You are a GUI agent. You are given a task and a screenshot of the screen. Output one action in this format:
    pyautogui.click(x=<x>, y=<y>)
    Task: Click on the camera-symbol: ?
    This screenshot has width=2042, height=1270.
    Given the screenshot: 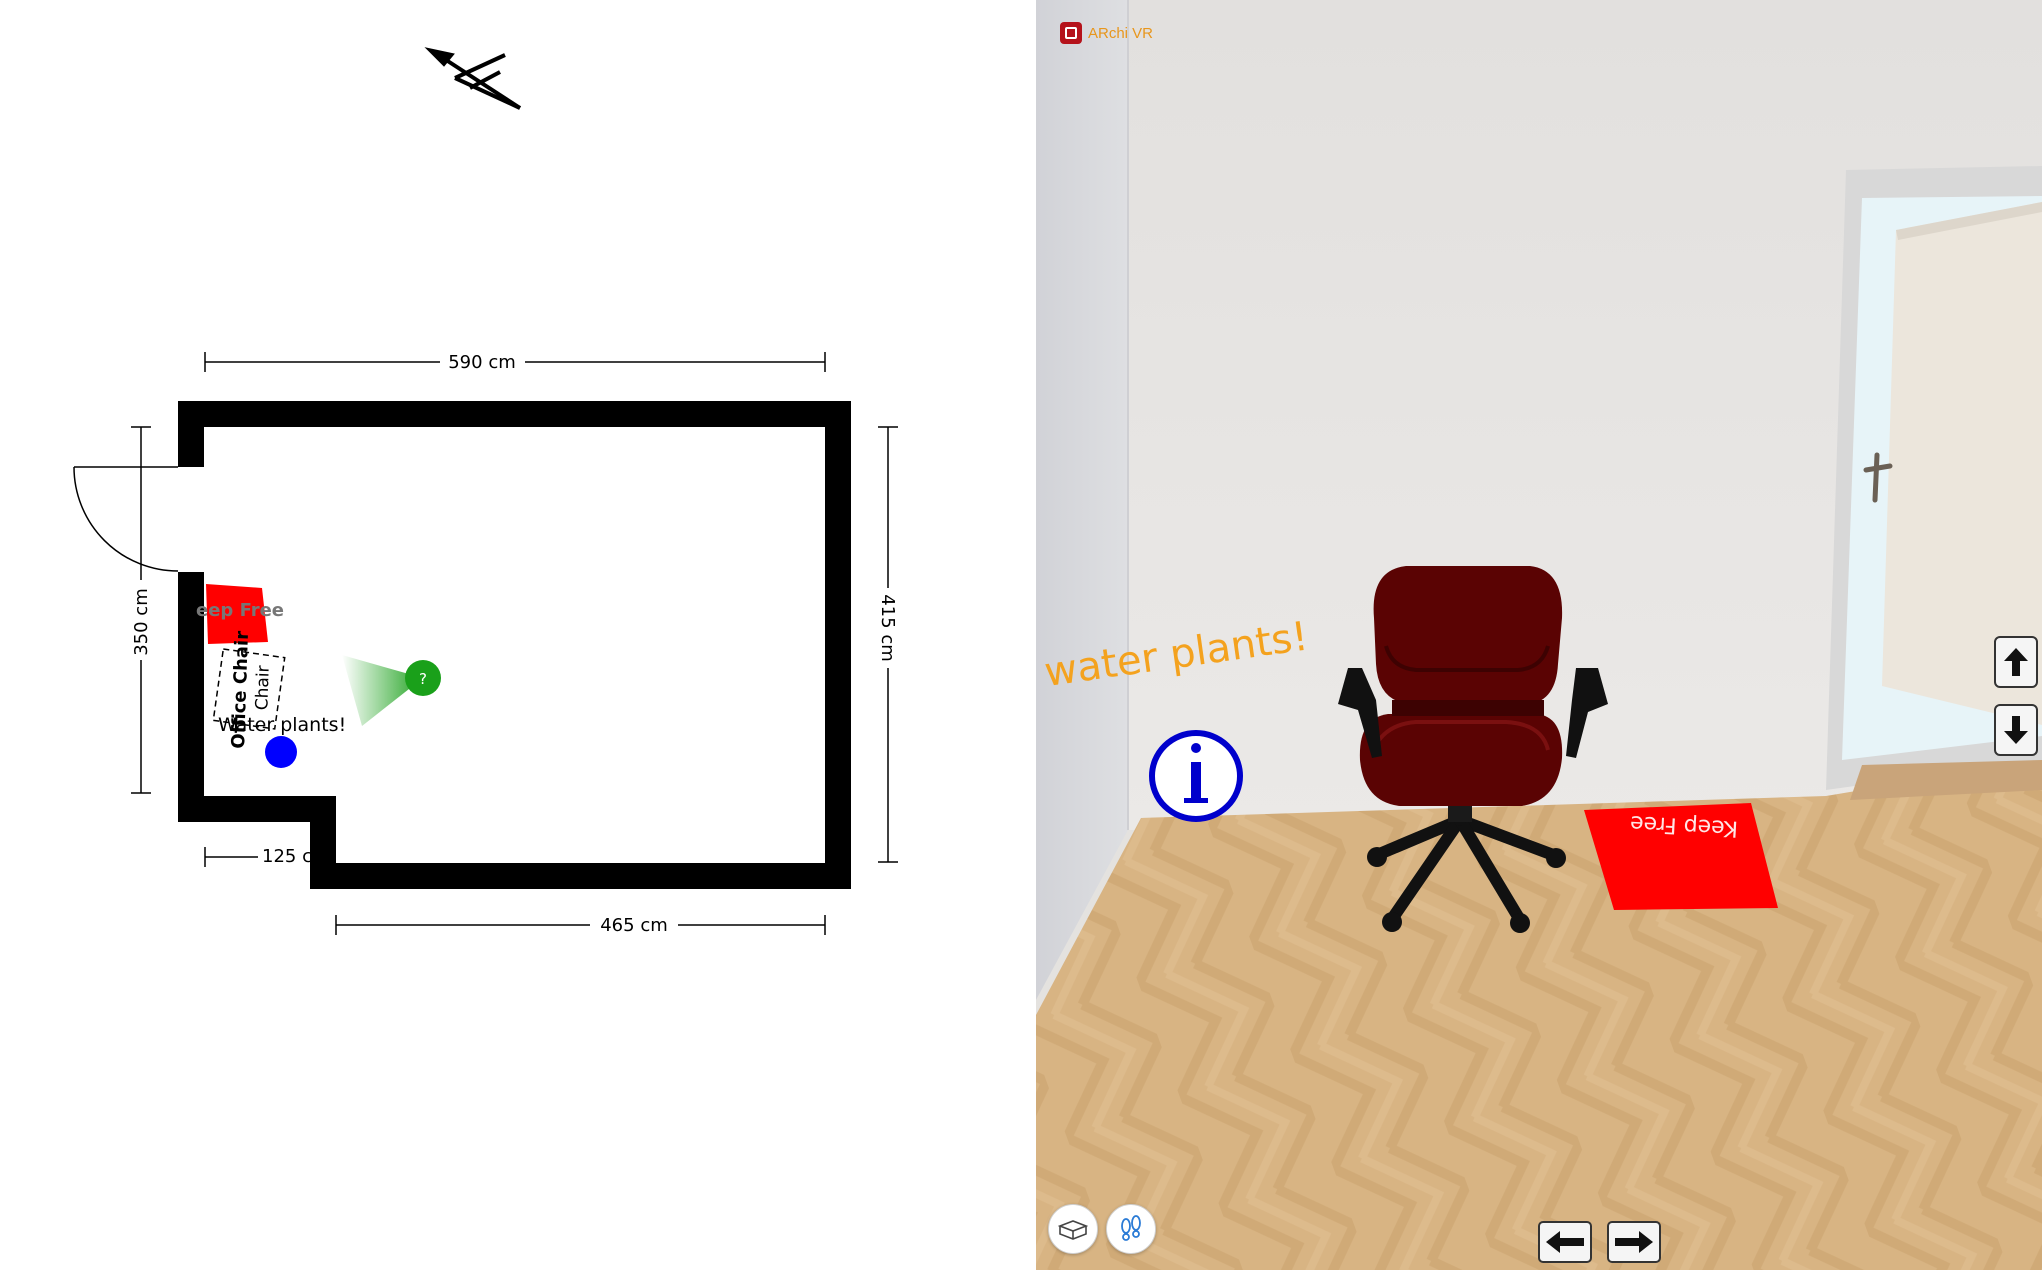 What is the action you would take?
    pyautogui.click(x=423, y=679)
    